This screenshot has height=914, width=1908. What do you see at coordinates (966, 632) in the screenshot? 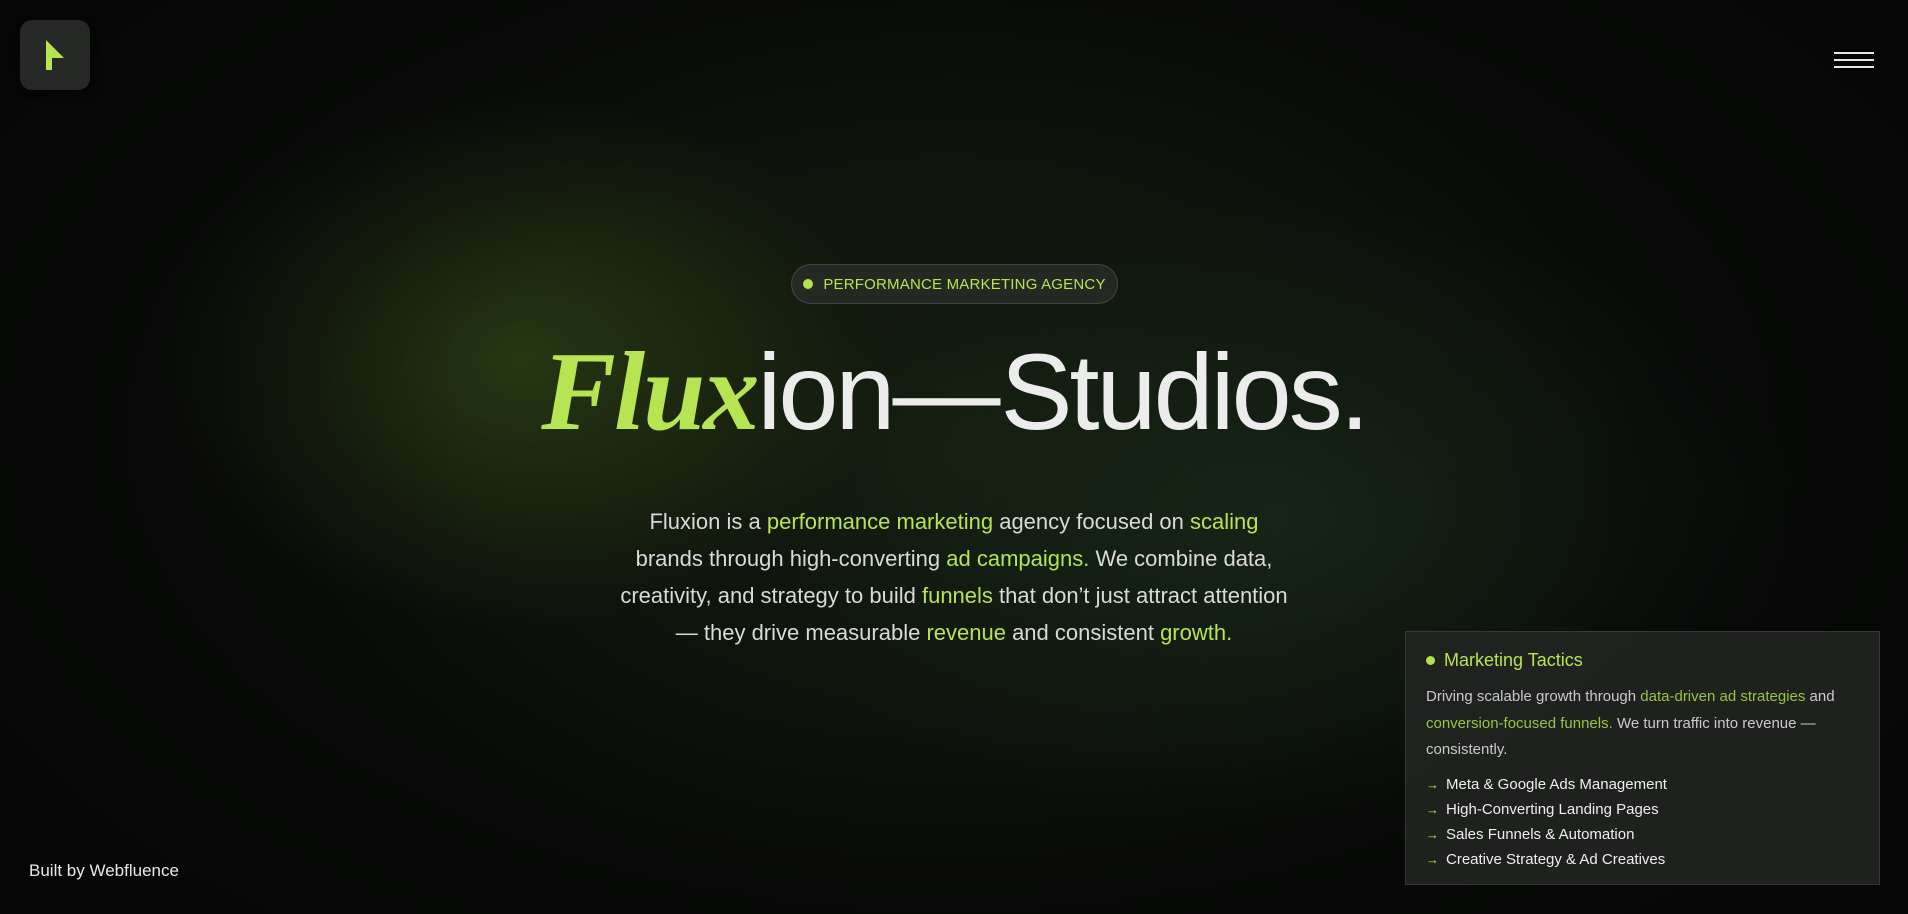
I see `desc-highlight: revenue` at bounding box center [966, 632].